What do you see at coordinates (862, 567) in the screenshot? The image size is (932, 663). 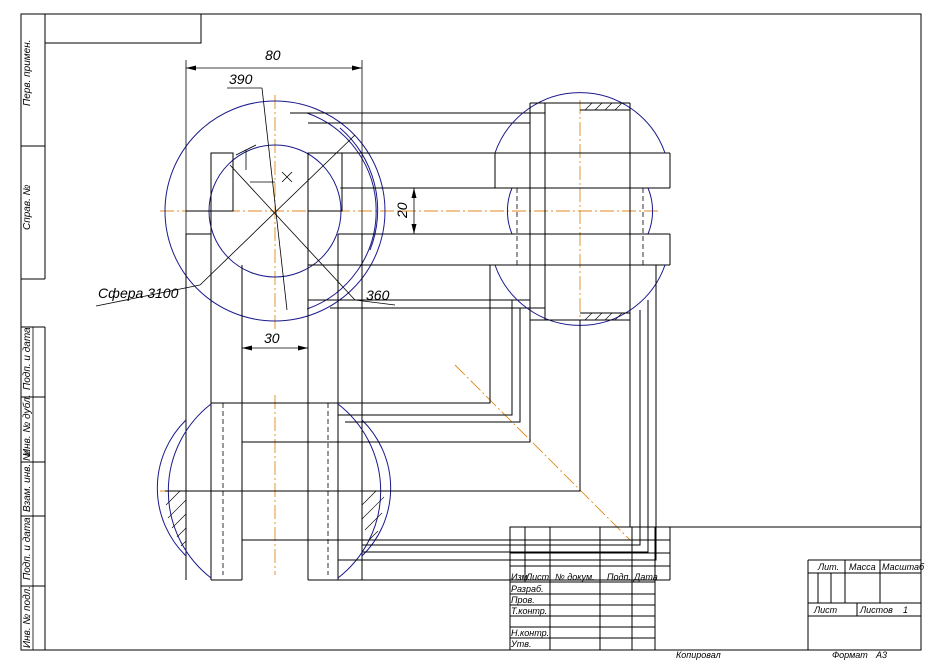 I see `tb-massa: Масса` at bounding box center [862, 567].